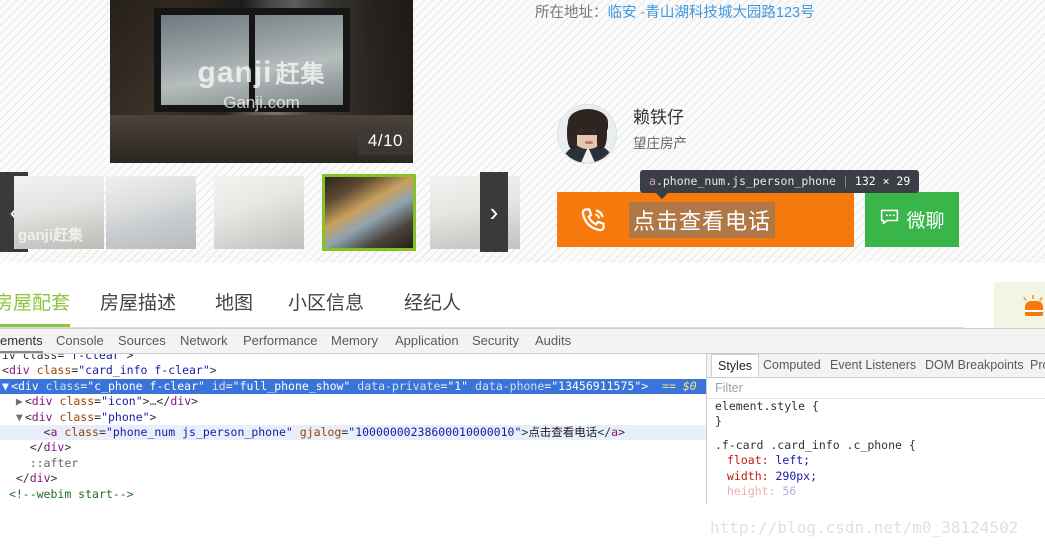 The height and width of the screenshot is (550, 1045). Describe the element at coordinates (21, 341) in the screenshot. I see `devtools-tab-elements: ements` at that location.